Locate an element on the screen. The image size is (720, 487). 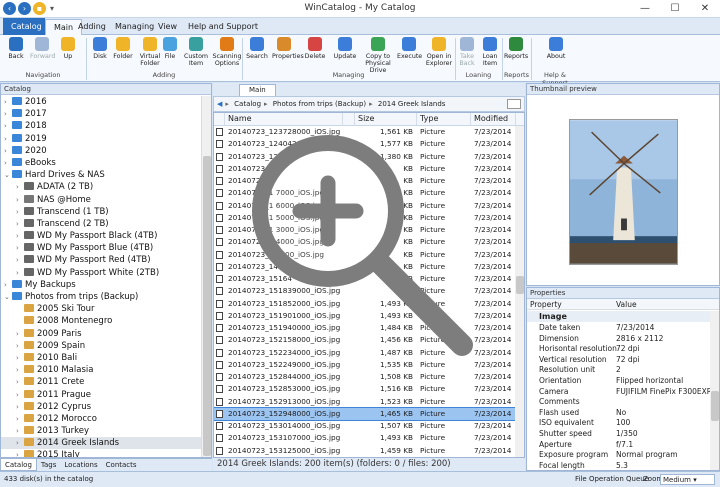
properties-scrollbar is located at coordinates (714, 390).